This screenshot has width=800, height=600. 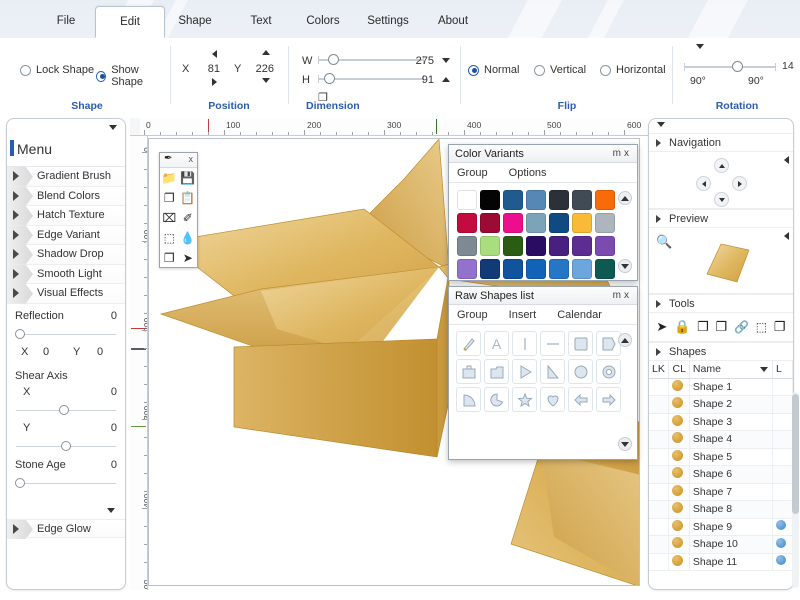 What do you see at coordinates (66, 235) in the screenshot?
I see `accordion-item-edge-variant: Edge Variant` at bounding box center [66, 235].